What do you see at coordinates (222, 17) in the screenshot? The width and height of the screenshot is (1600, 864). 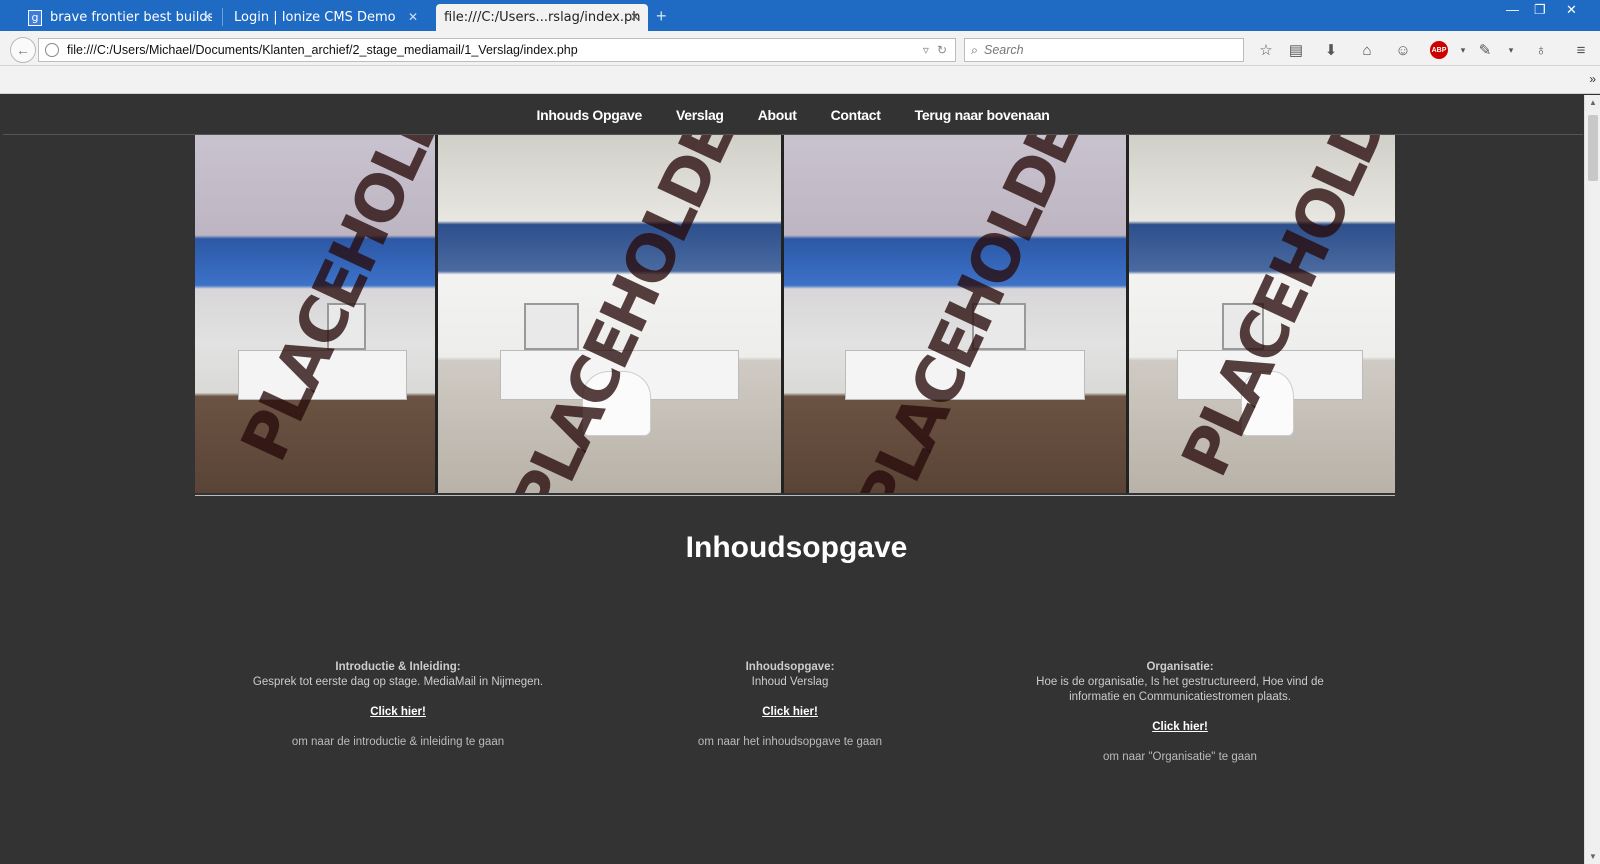 I see `tab-separator` at bounding box center [222, 17].